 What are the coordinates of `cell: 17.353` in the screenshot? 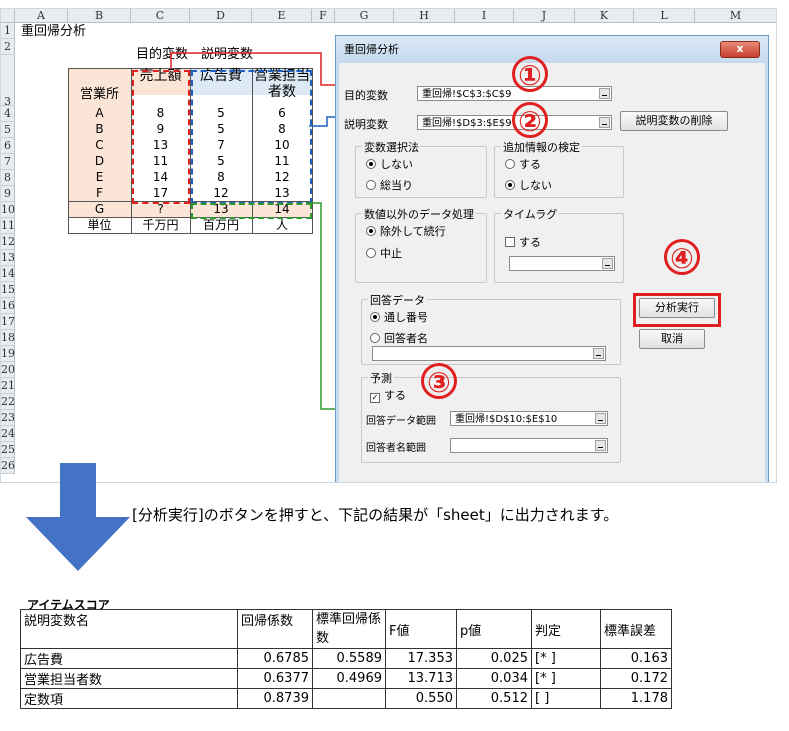 It's located at (421, 658).